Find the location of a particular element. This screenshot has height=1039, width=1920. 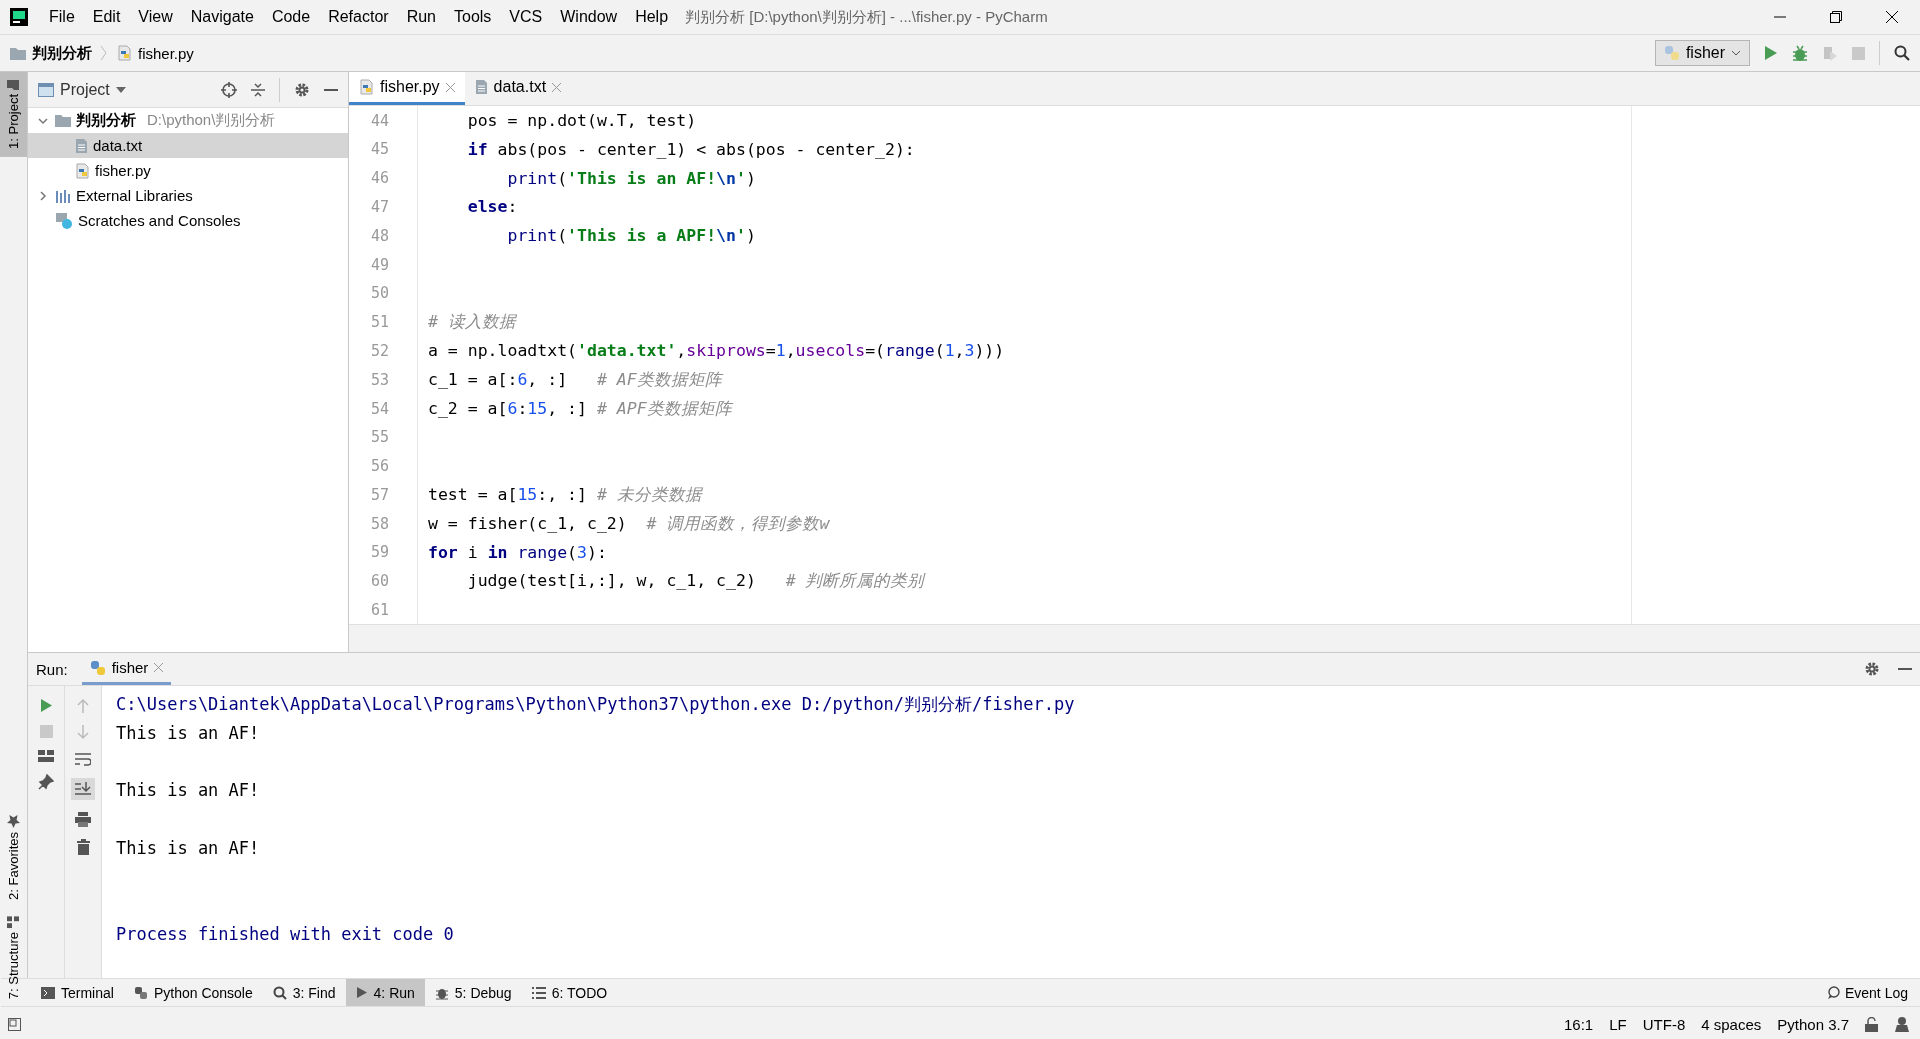

status-item: Python 3.7 is located at coordinates (1813, 1024).